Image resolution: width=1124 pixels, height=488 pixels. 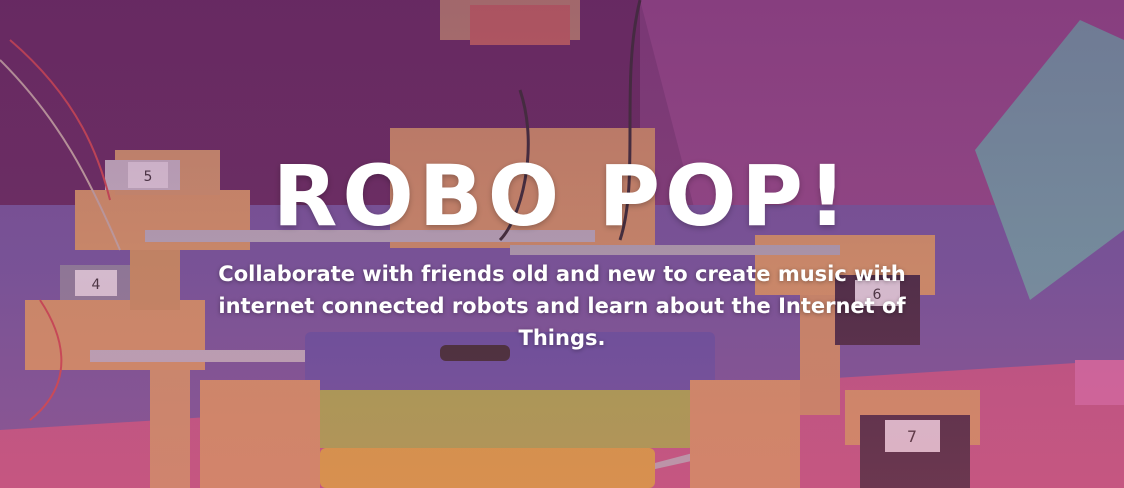 What do you see at coordinates (562, 196) in the screenshot?
I see `hero-title: ROBO POP!` at bounding box center [562, 196].